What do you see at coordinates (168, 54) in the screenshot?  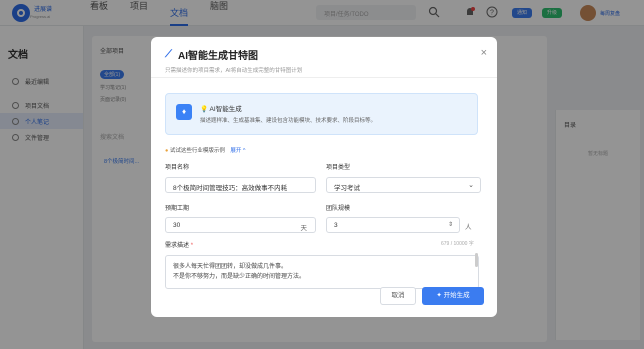 I see `magic-wand-icon: ⟋` at bounding box center [168, 54].